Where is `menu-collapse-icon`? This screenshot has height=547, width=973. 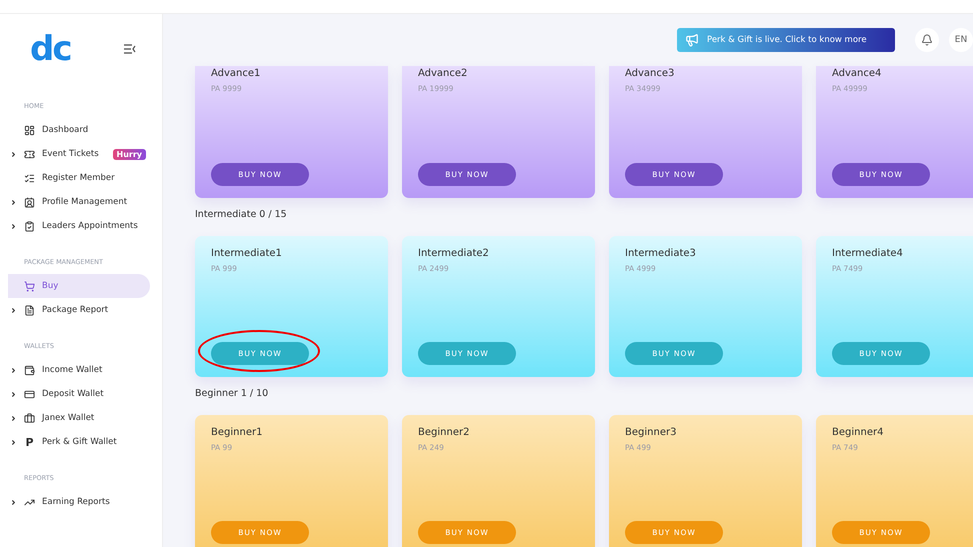
menu-collapse-icon is located at coordinates (130, 49).